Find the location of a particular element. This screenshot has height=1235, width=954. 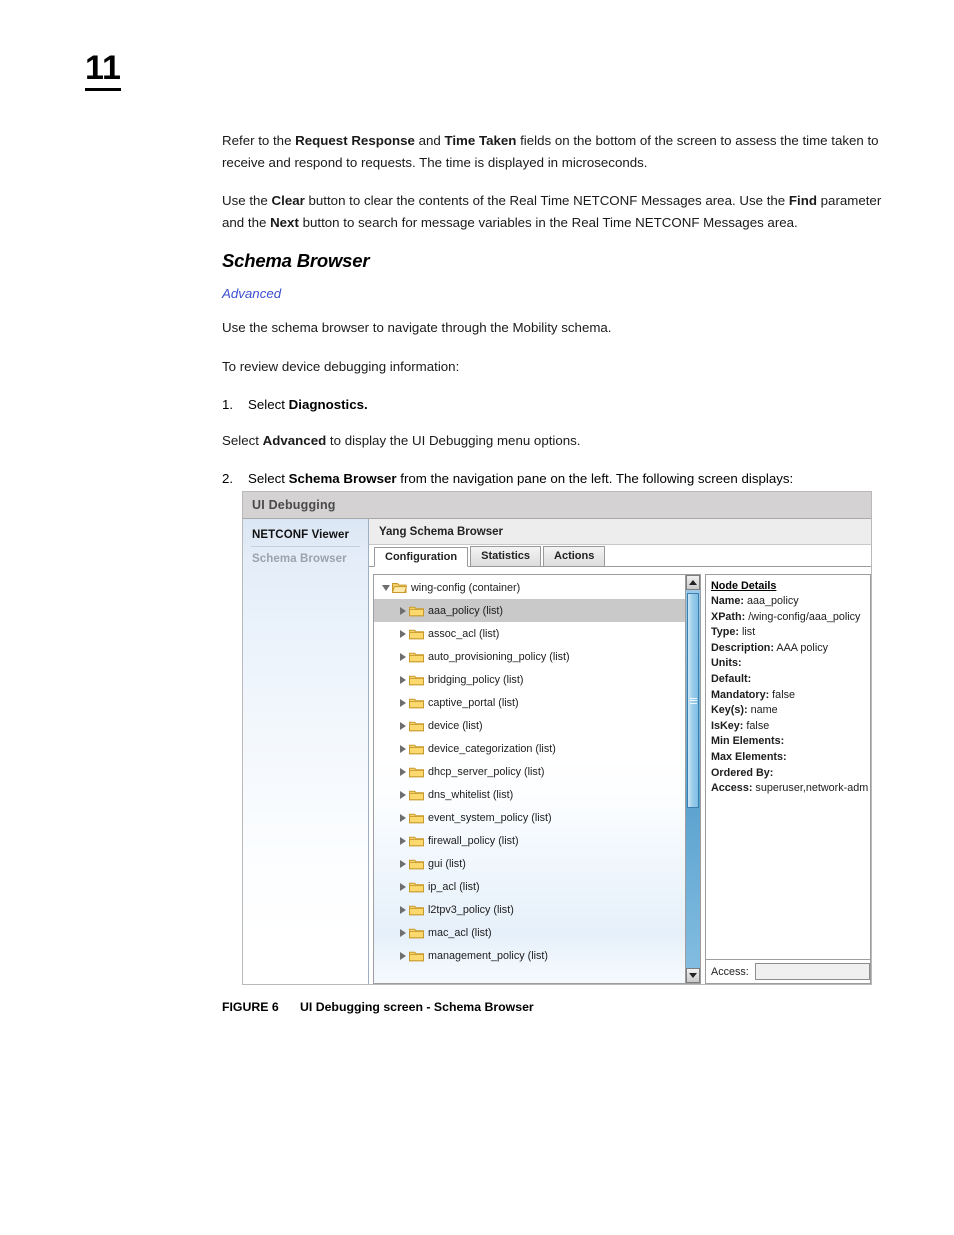

tree-node: dns_whitelist (list) is located at coordinates (529, 794).